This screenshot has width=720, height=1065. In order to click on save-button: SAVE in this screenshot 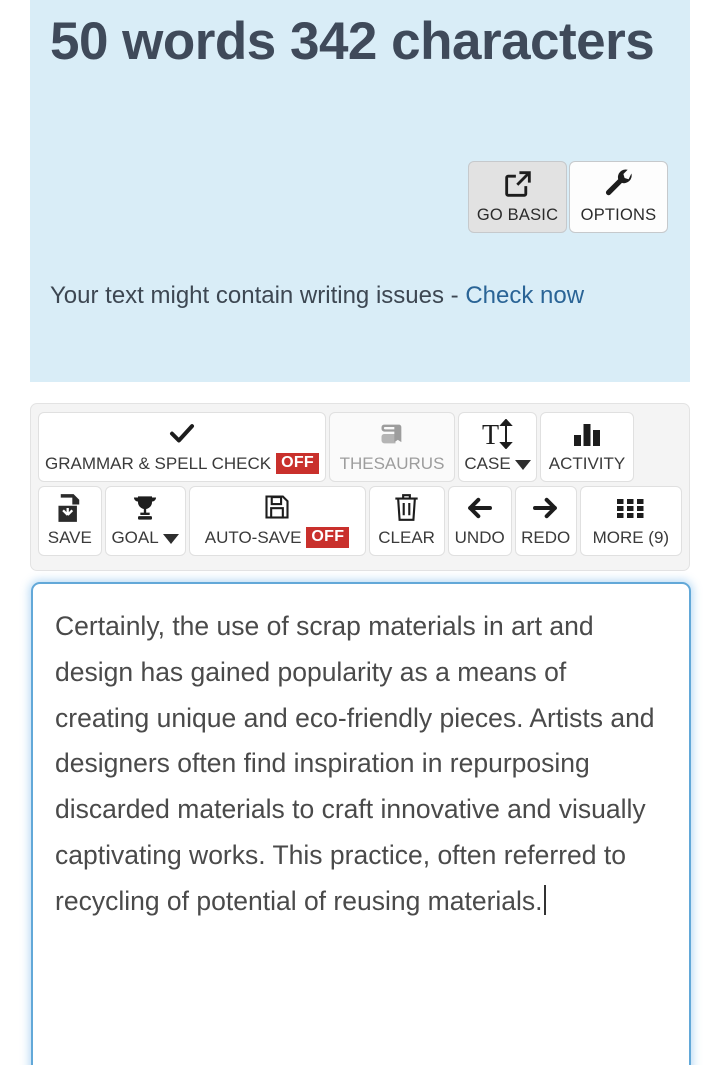, I will do `click(70, 521)`.